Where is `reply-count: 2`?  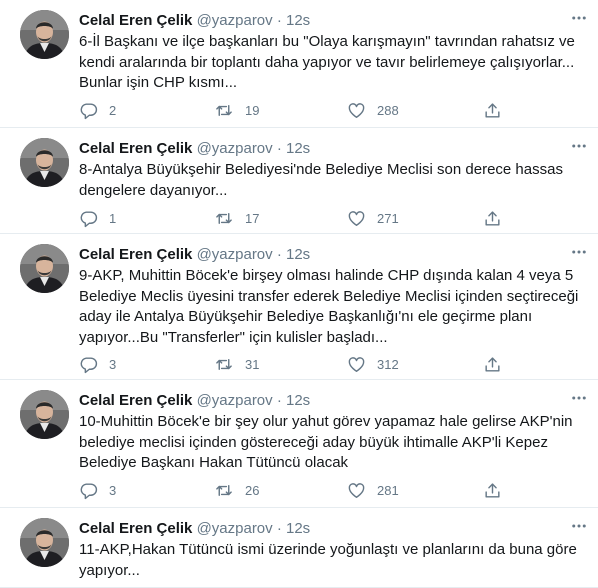
reply-count: 2 is located at coordinates (113, 110).